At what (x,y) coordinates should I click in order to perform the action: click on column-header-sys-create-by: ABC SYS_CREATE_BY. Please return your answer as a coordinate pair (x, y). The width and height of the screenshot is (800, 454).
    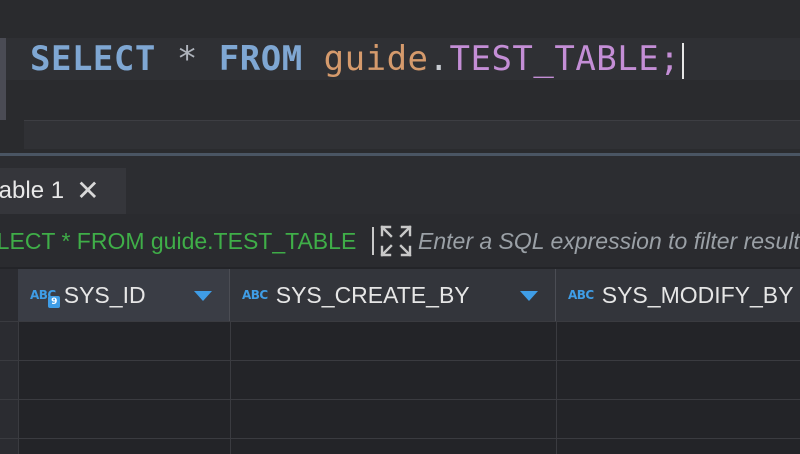
    Looking at the image, I should click on (393, 295).